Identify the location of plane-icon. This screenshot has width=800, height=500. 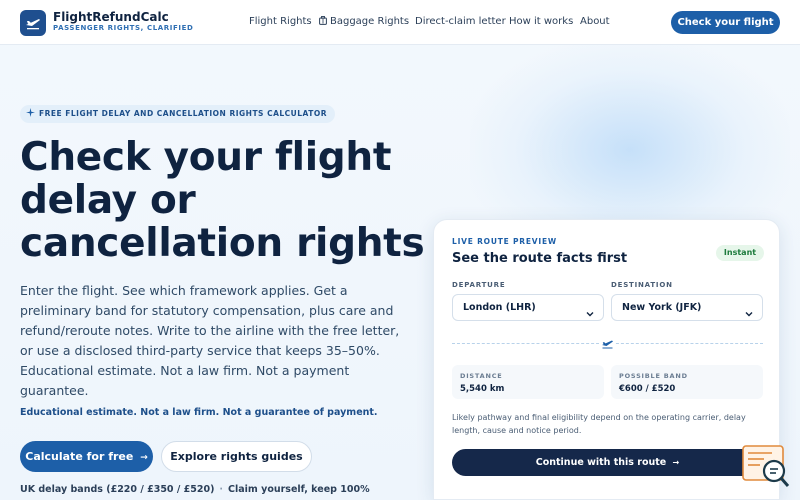
(33, 23).